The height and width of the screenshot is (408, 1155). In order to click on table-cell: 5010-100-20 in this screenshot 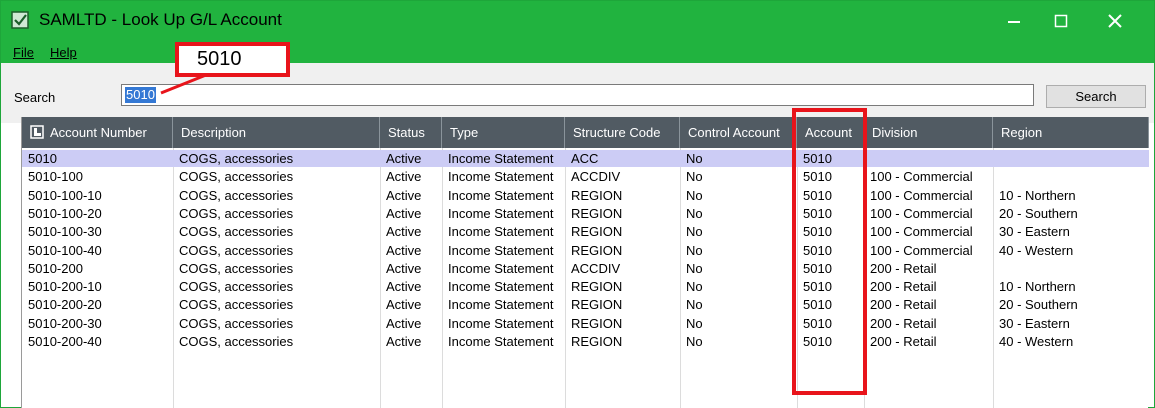, I will do `click(65, 213)`.